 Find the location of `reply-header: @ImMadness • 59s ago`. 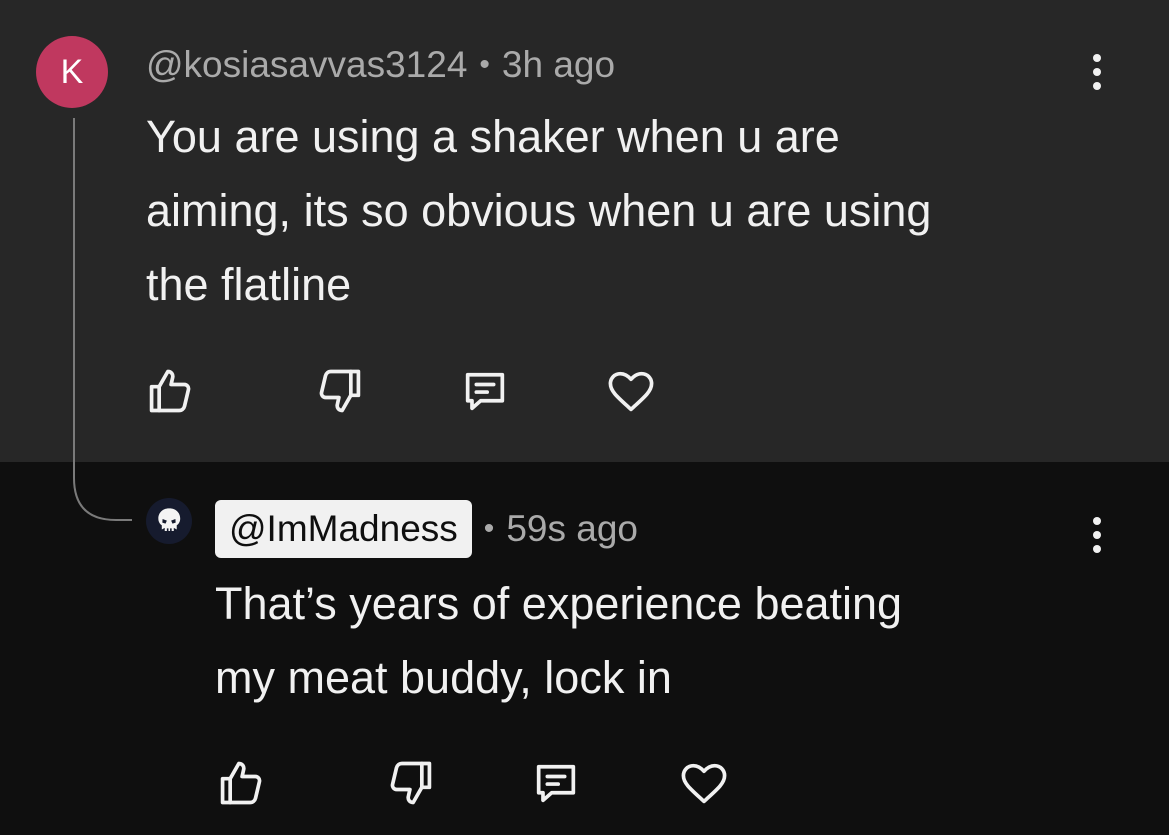

reply-header: @ImMadness • 59s ago is located at coordinates (426, 529).